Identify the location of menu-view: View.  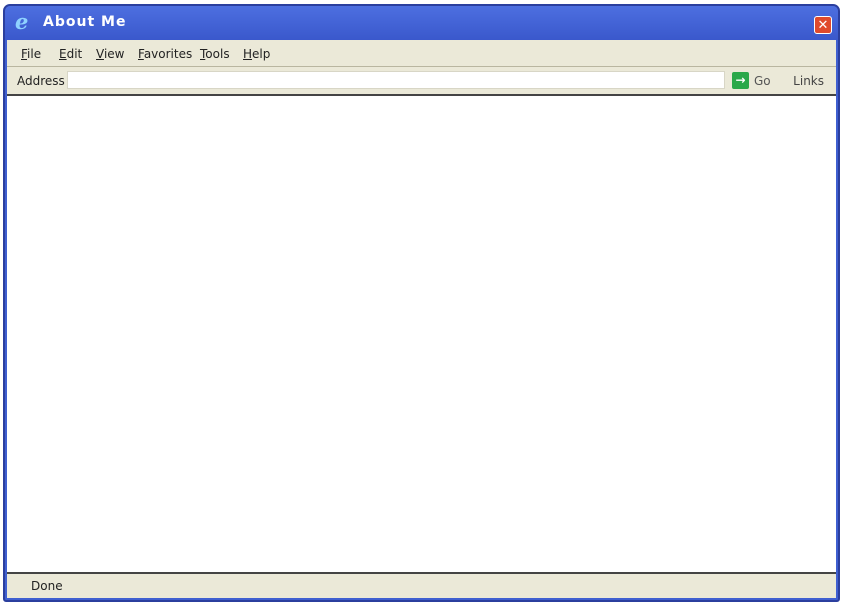
(110, 54).